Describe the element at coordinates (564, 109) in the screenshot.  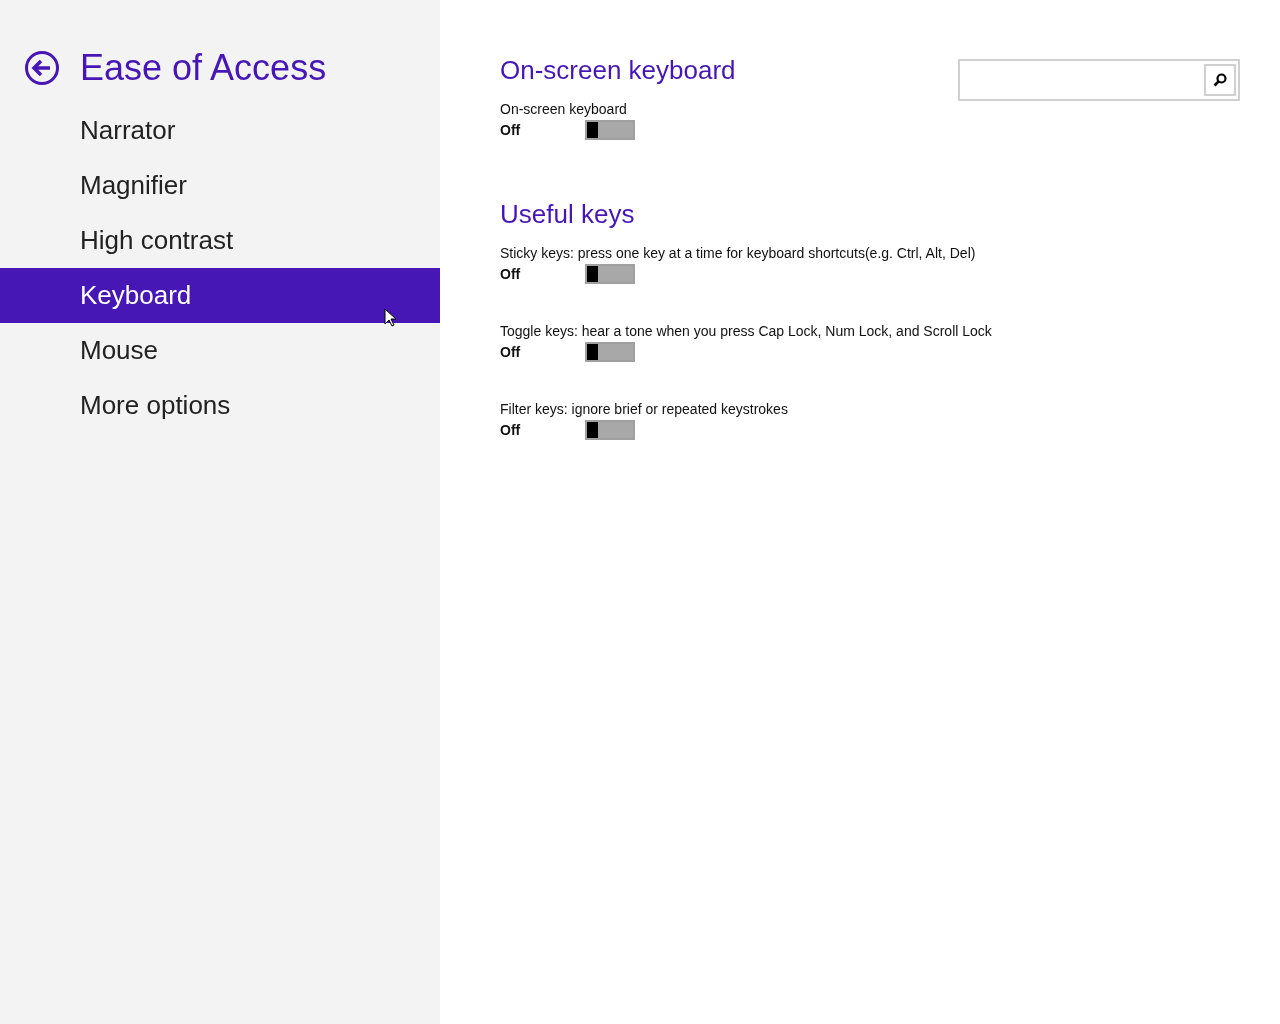
I see `setting-label: On-screen keyboard` at that location.